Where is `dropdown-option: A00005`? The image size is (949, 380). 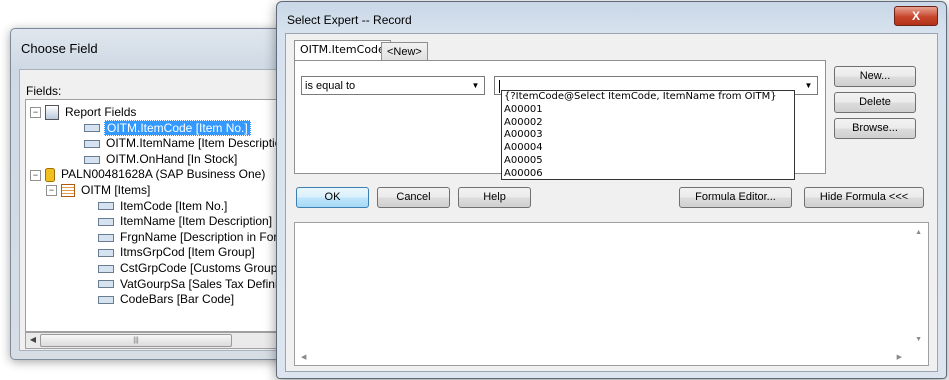
dropdown-option: A00005 is located at coordinates (648, 161).